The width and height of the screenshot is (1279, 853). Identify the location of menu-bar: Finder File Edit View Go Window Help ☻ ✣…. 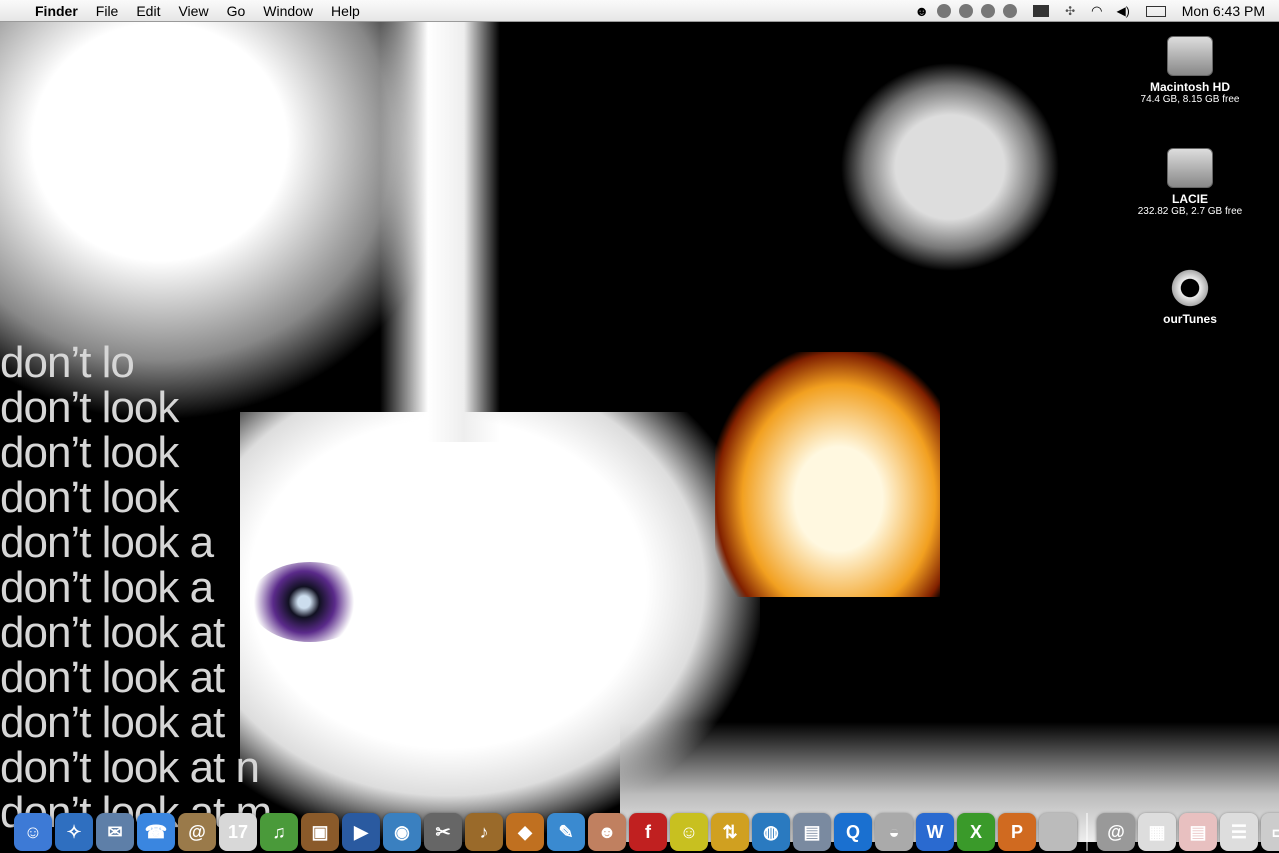
(639, 11).